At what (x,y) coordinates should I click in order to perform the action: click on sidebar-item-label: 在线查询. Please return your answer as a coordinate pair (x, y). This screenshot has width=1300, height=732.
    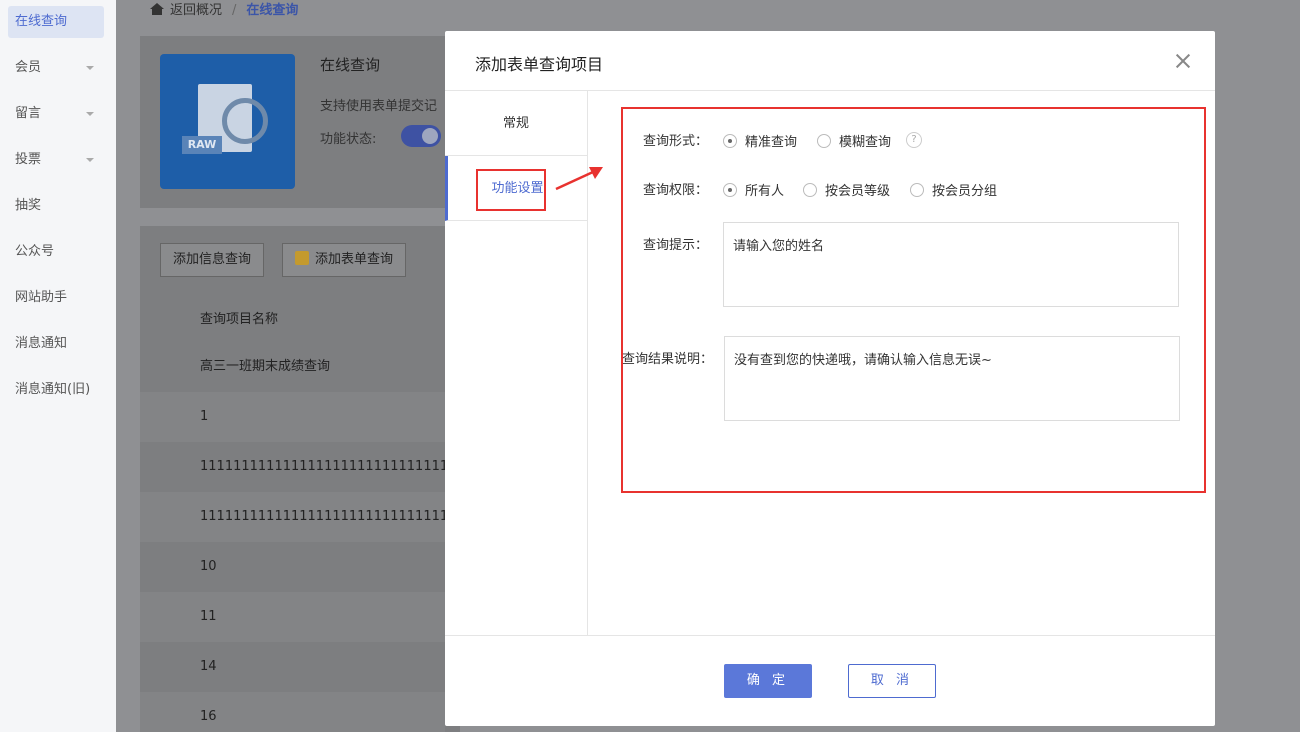
    Looking at the image, I should click on (41, 21).